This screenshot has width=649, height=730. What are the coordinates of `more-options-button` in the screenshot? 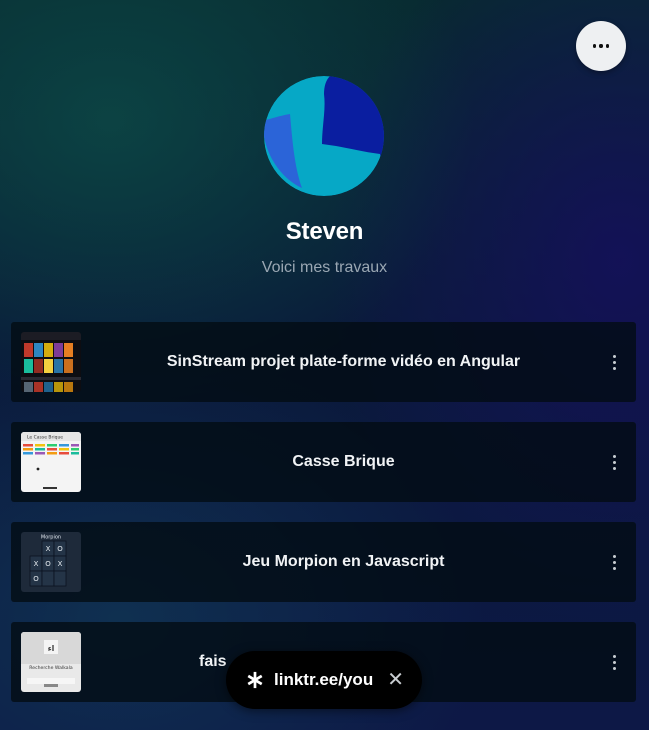 It's located at (601, 46).